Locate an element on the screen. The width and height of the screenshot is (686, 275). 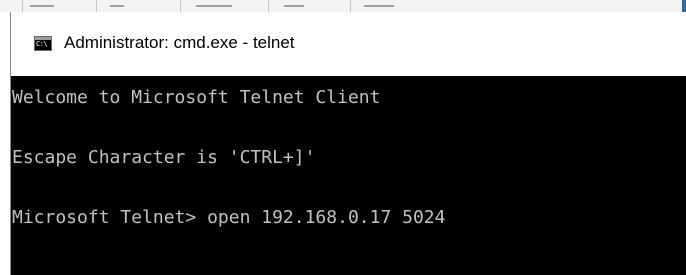
cmd-console-icon: C:\ is located at coordinates (43, 43).